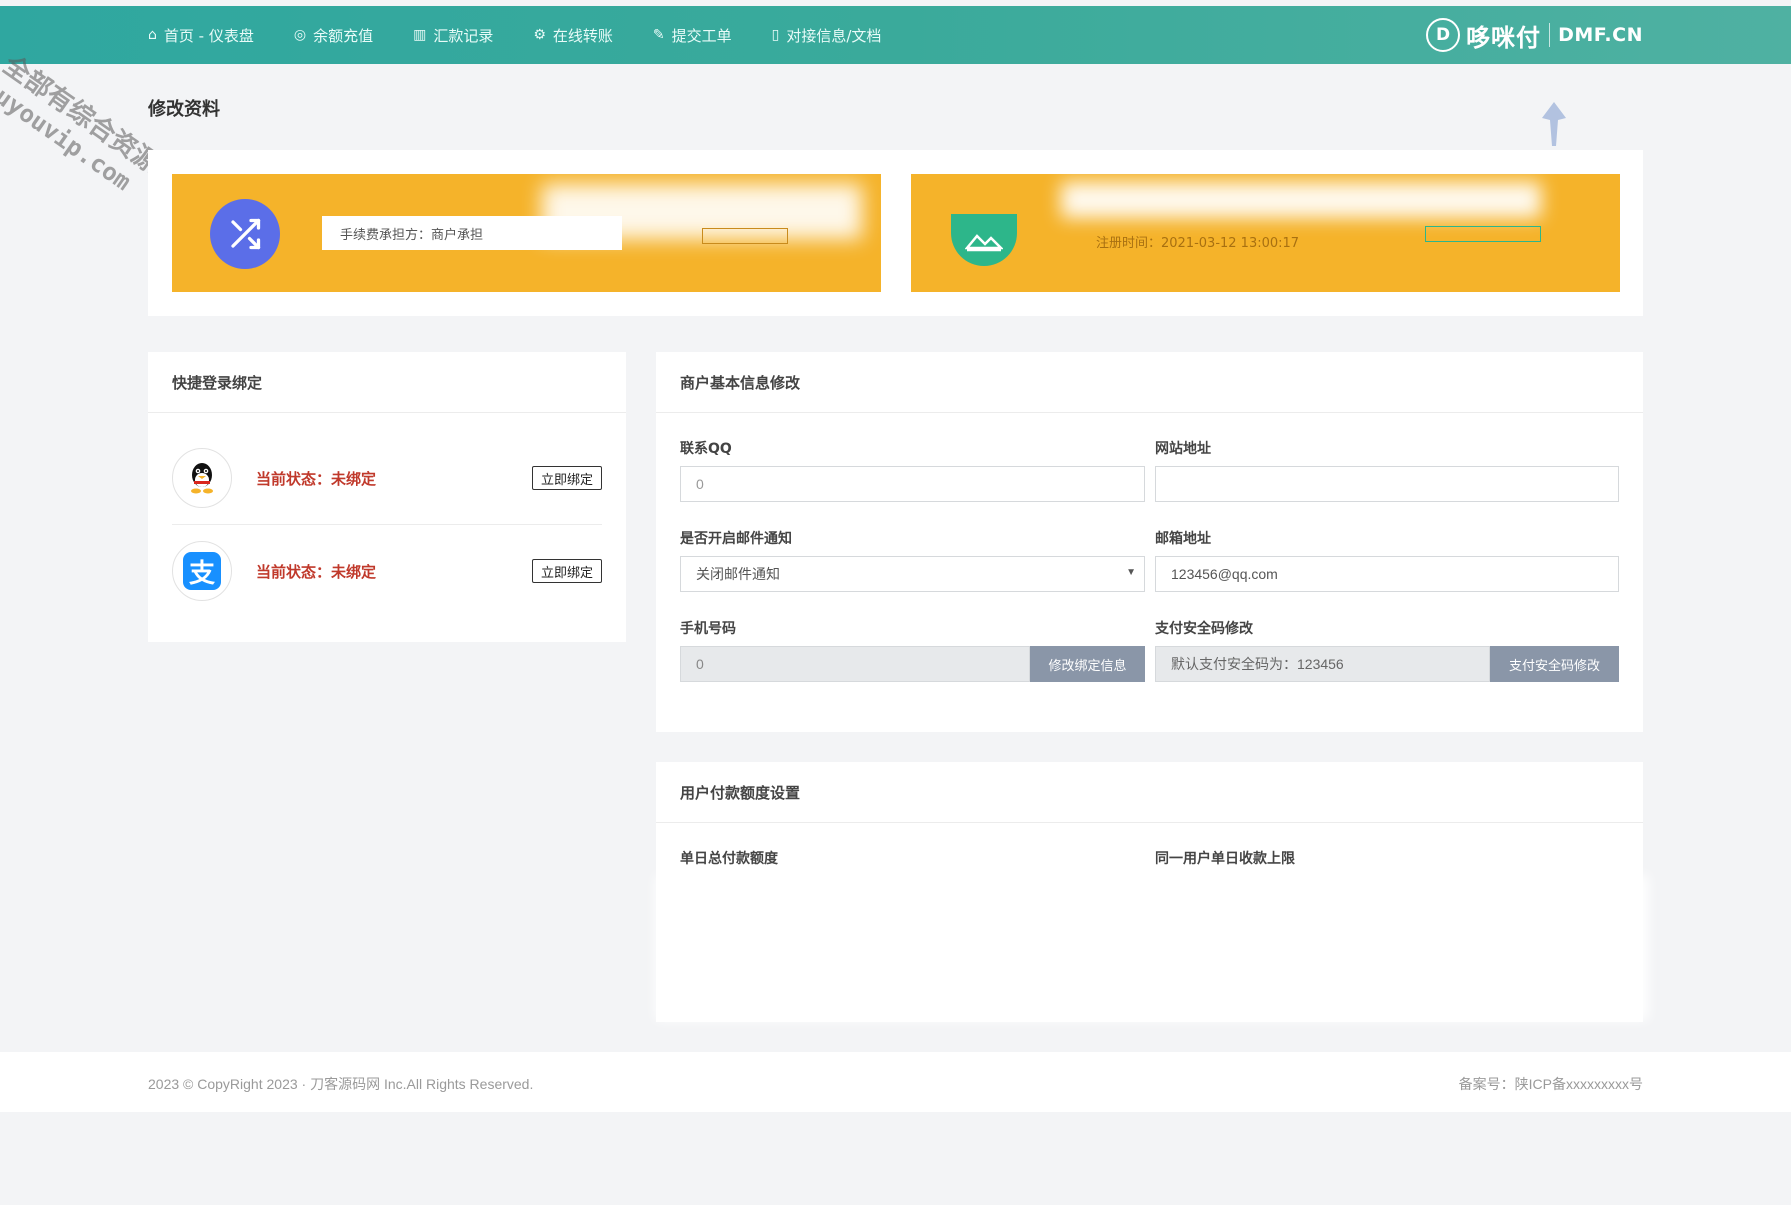 This screenshot has height=1205, width=1791. Describe the element at coordinates (1183, 539) in the screenshot. I see `email-label: 邮箱地址` at that location.